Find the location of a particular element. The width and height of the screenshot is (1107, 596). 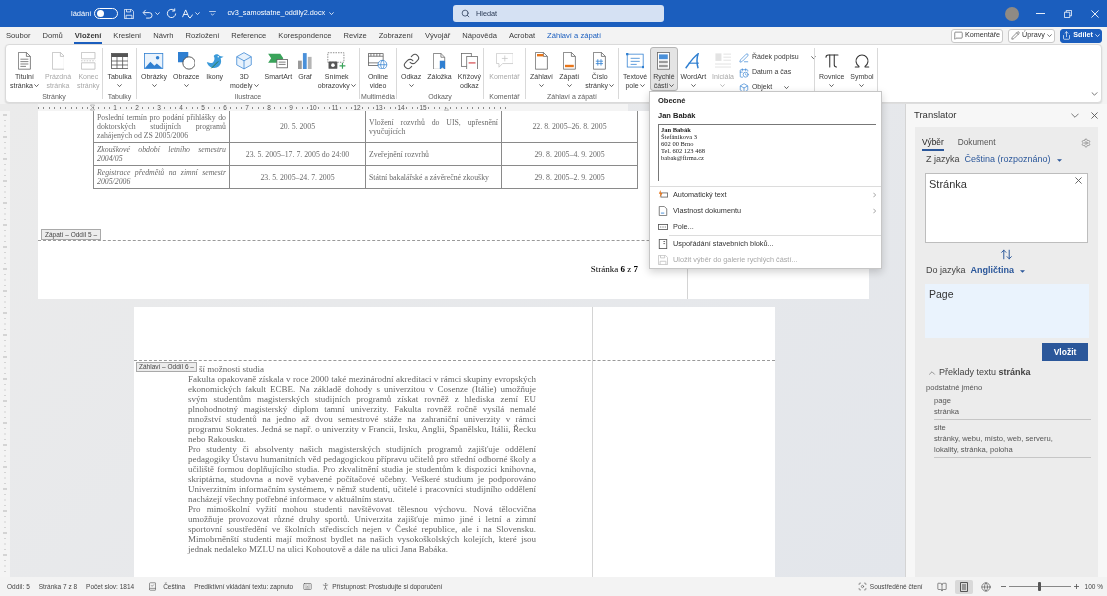

document-icon is located at coordinates (663, 211).